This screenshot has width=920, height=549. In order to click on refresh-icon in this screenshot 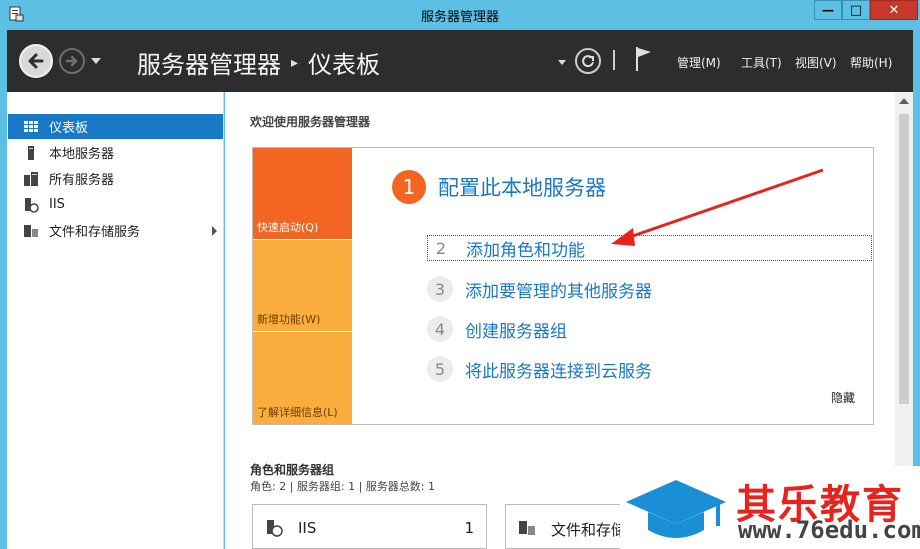, I will do `click(588, 61)`.